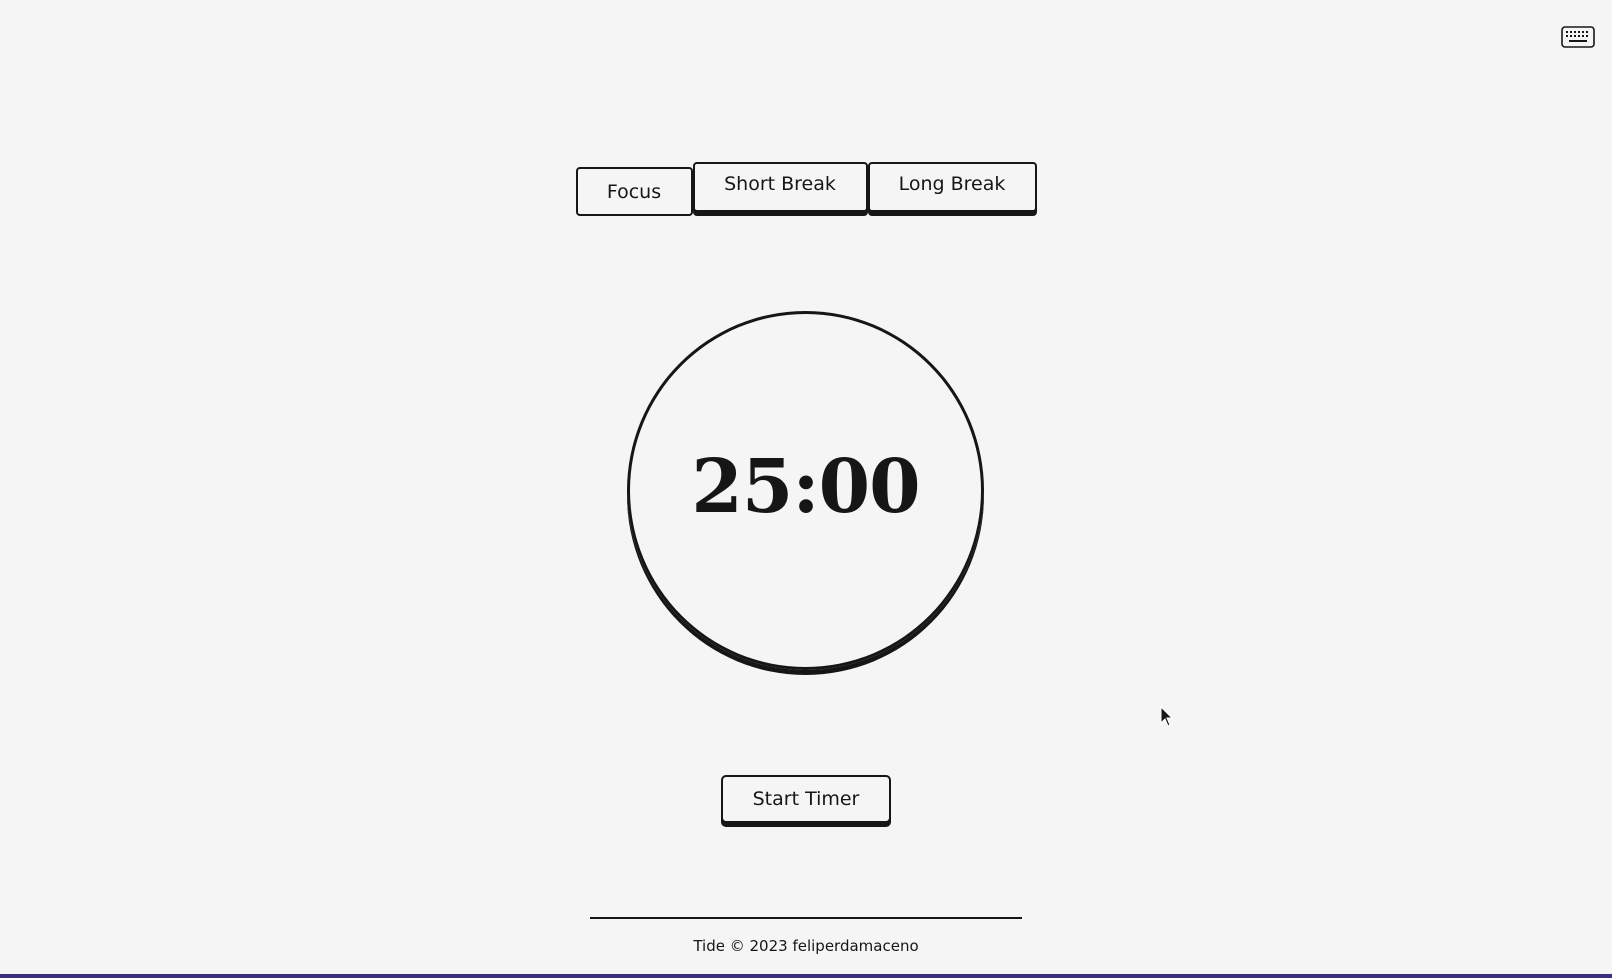 Image resolution: width=1612 pixels, height=978 pixels. What do you see at coordinates (806, 918) in the screenshot?
I see `footer-divider` at bounding box center [806, 918].